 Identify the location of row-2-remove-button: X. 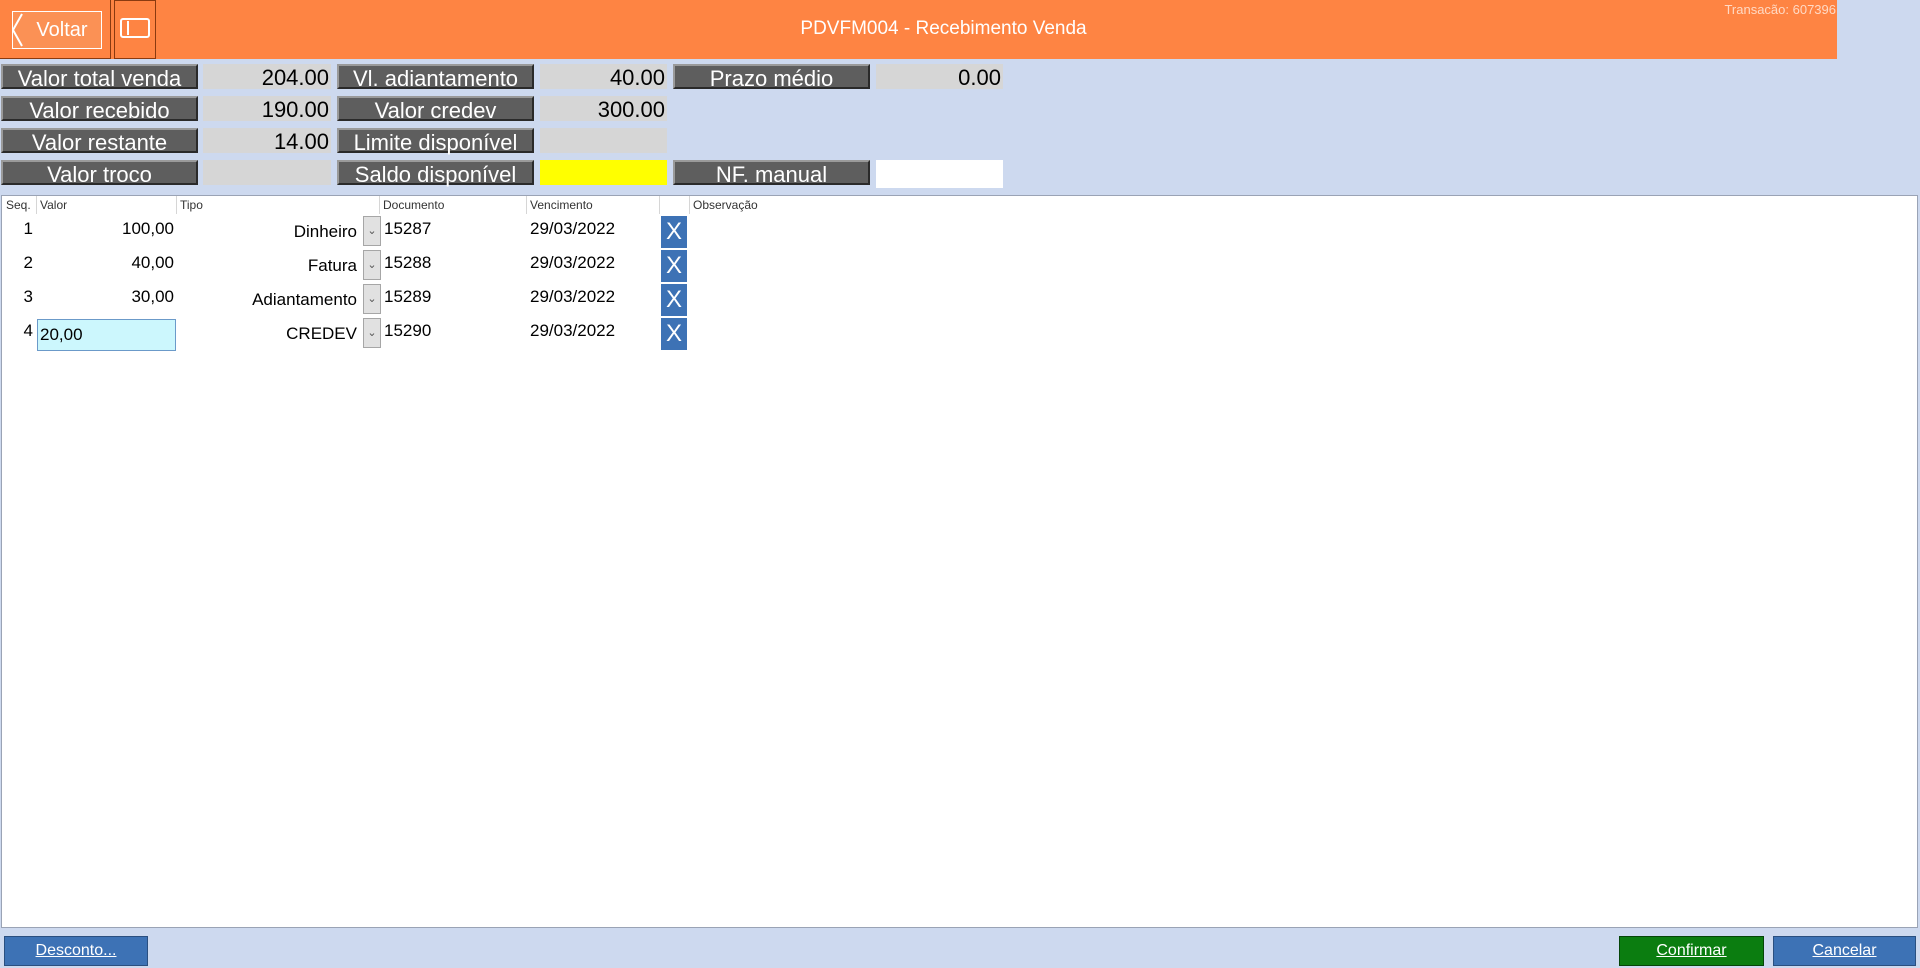
(674, 266).